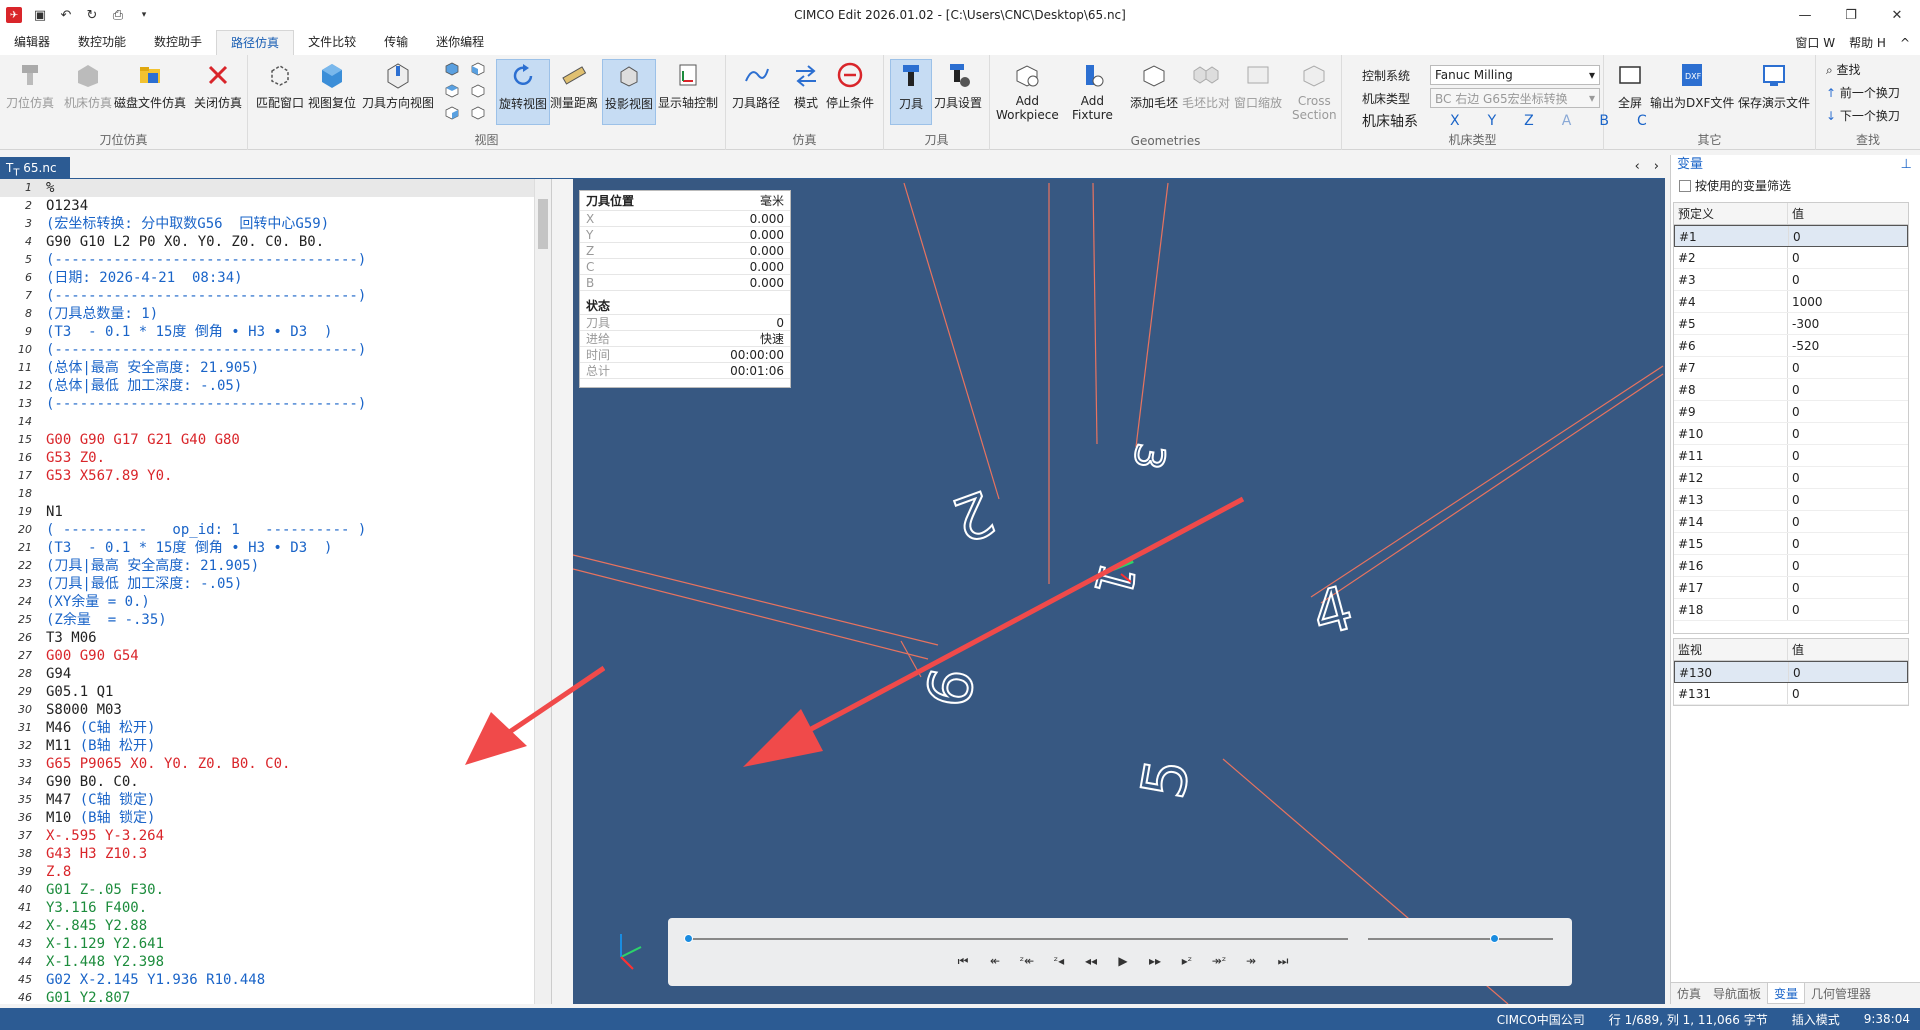  I want to click on code-line: 9 (T3 - 0.1 * 15度 倒角 • H3 • D3 ), so click(267, 332).